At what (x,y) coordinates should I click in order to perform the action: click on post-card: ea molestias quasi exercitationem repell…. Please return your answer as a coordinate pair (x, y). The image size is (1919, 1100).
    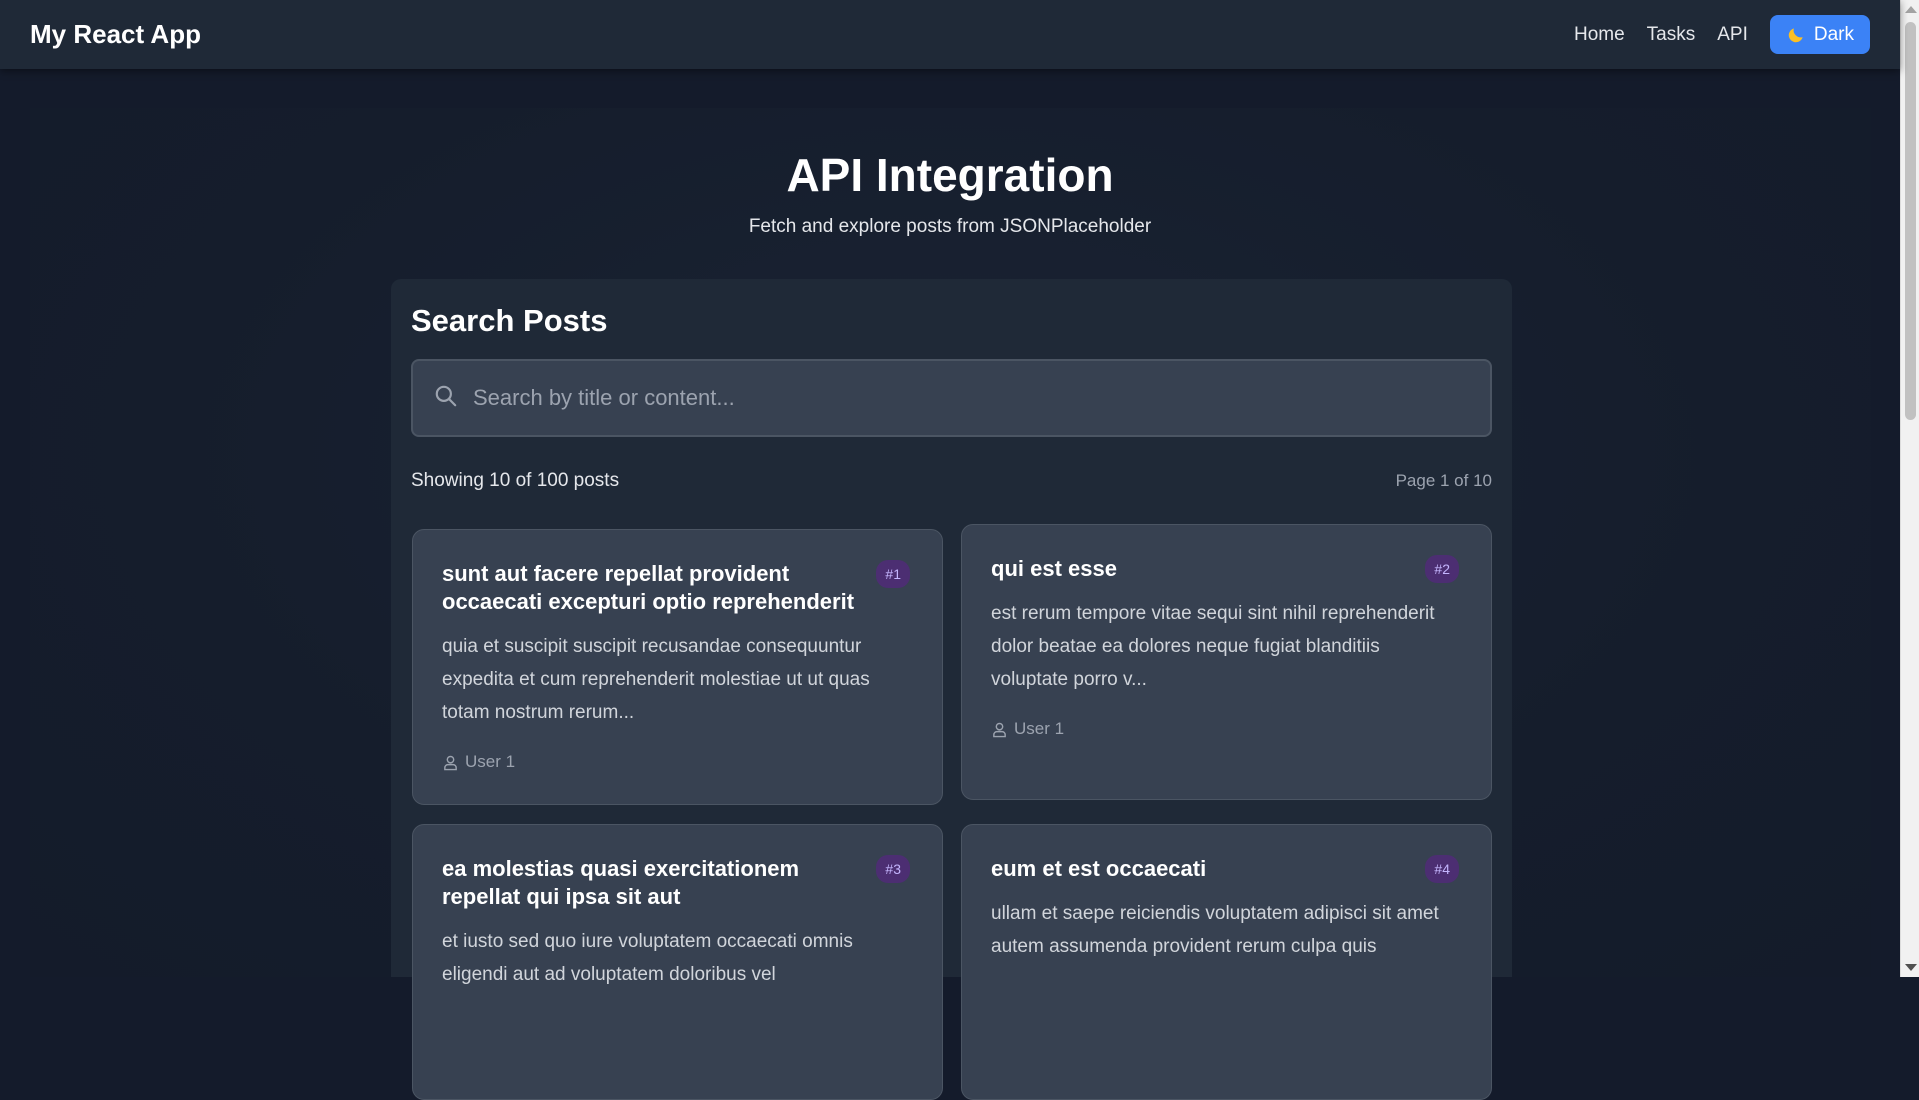
    Looking at the image, I should click on (677, 962).